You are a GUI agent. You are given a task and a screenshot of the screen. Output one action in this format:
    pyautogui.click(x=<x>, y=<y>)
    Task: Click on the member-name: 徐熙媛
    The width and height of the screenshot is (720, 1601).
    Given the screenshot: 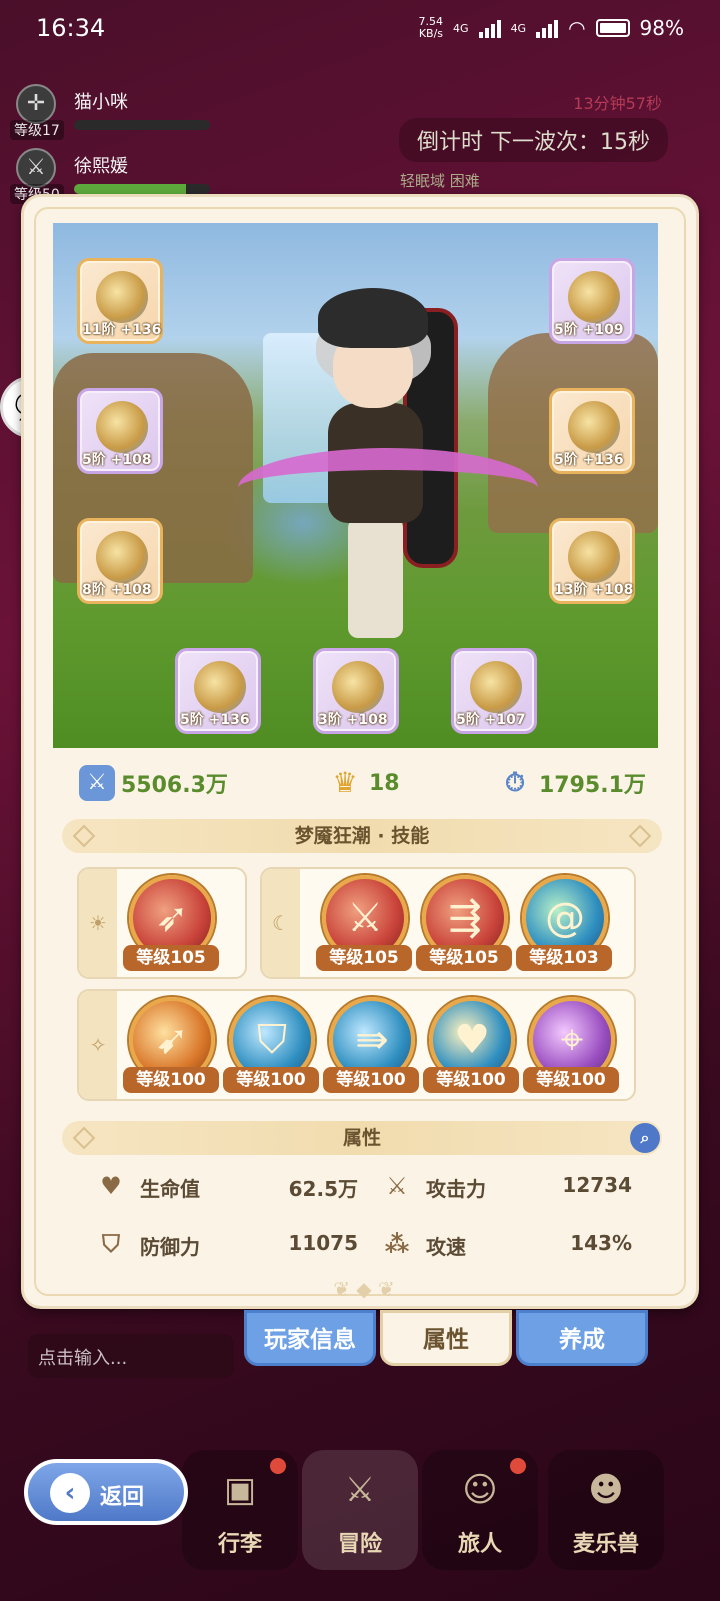 What is the action you would take?
    pyautogui.click(x=101, y=166)
    